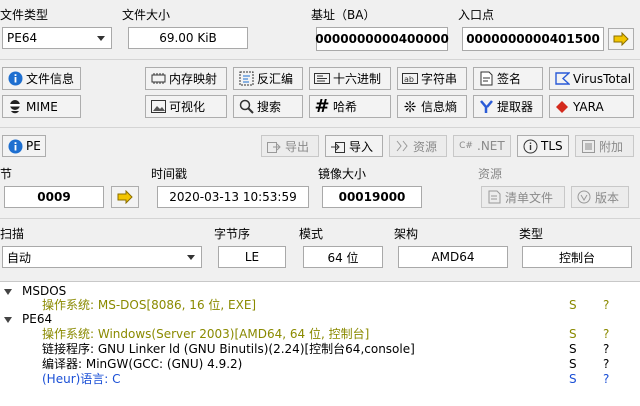 The height and width of the screenshot is (406, 640). I want to click on expand-triangle-icon, so click(8, 320).